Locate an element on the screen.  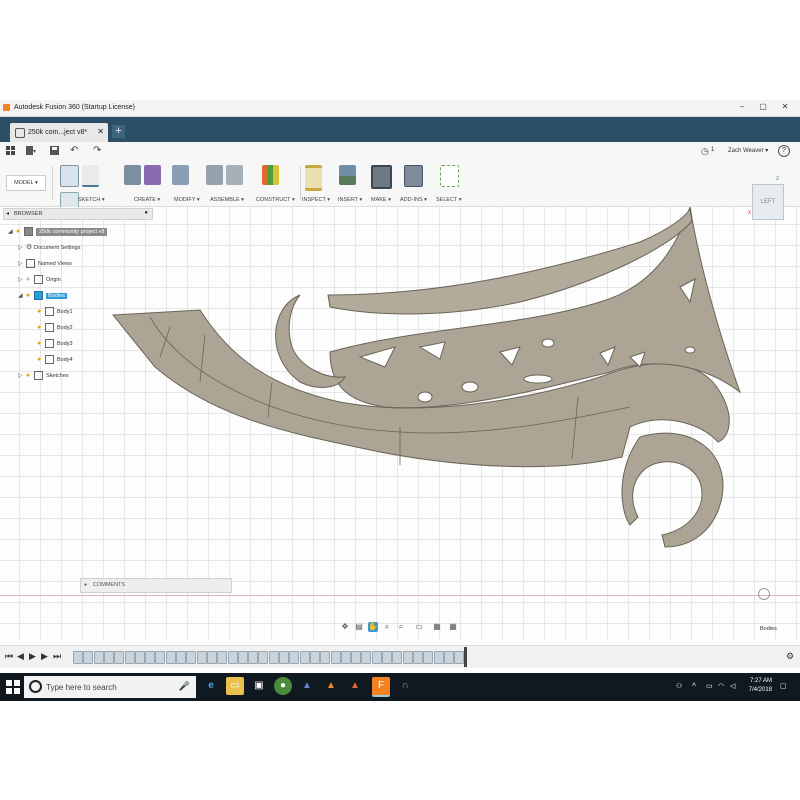
close-window-button: ✕ is located at coordinates (785, 106).